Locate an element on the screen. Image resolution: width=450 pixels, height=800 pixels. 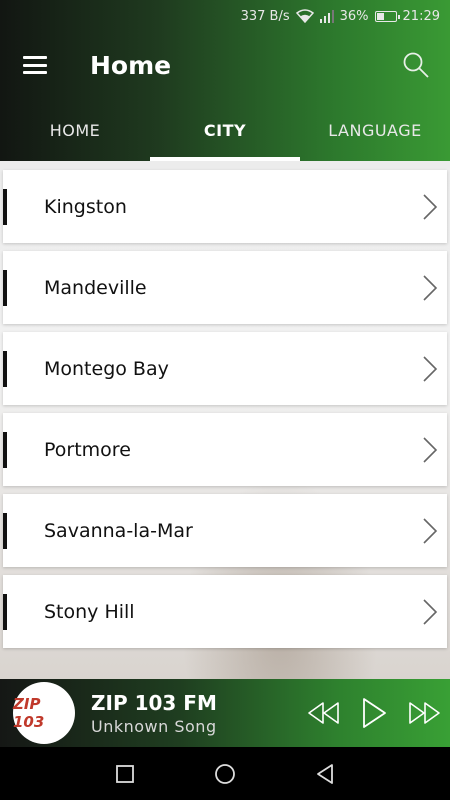
play-button is located at coordinates (374, 713).